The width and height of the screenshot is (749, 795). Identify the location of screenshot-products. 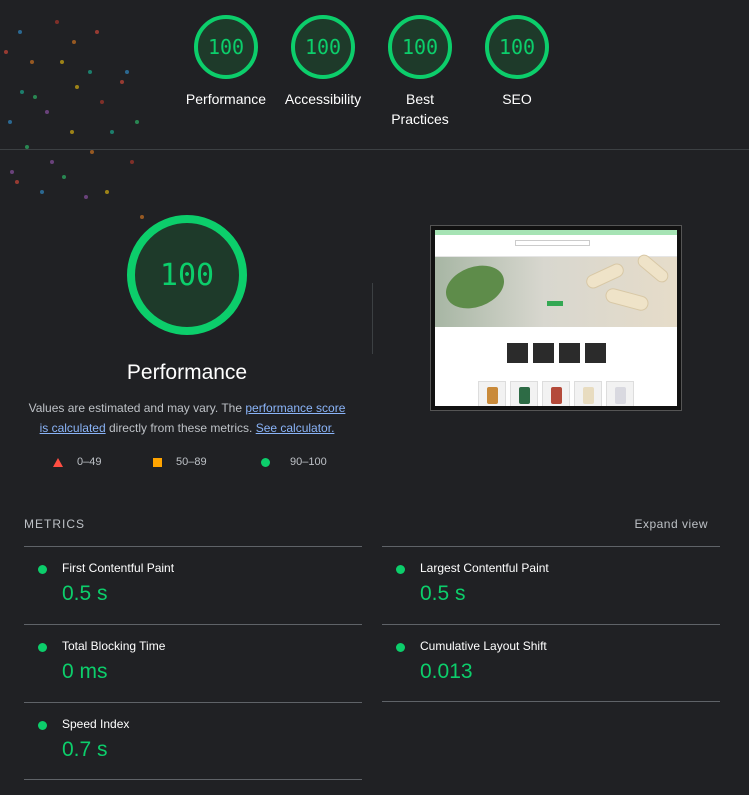
(556, 393).